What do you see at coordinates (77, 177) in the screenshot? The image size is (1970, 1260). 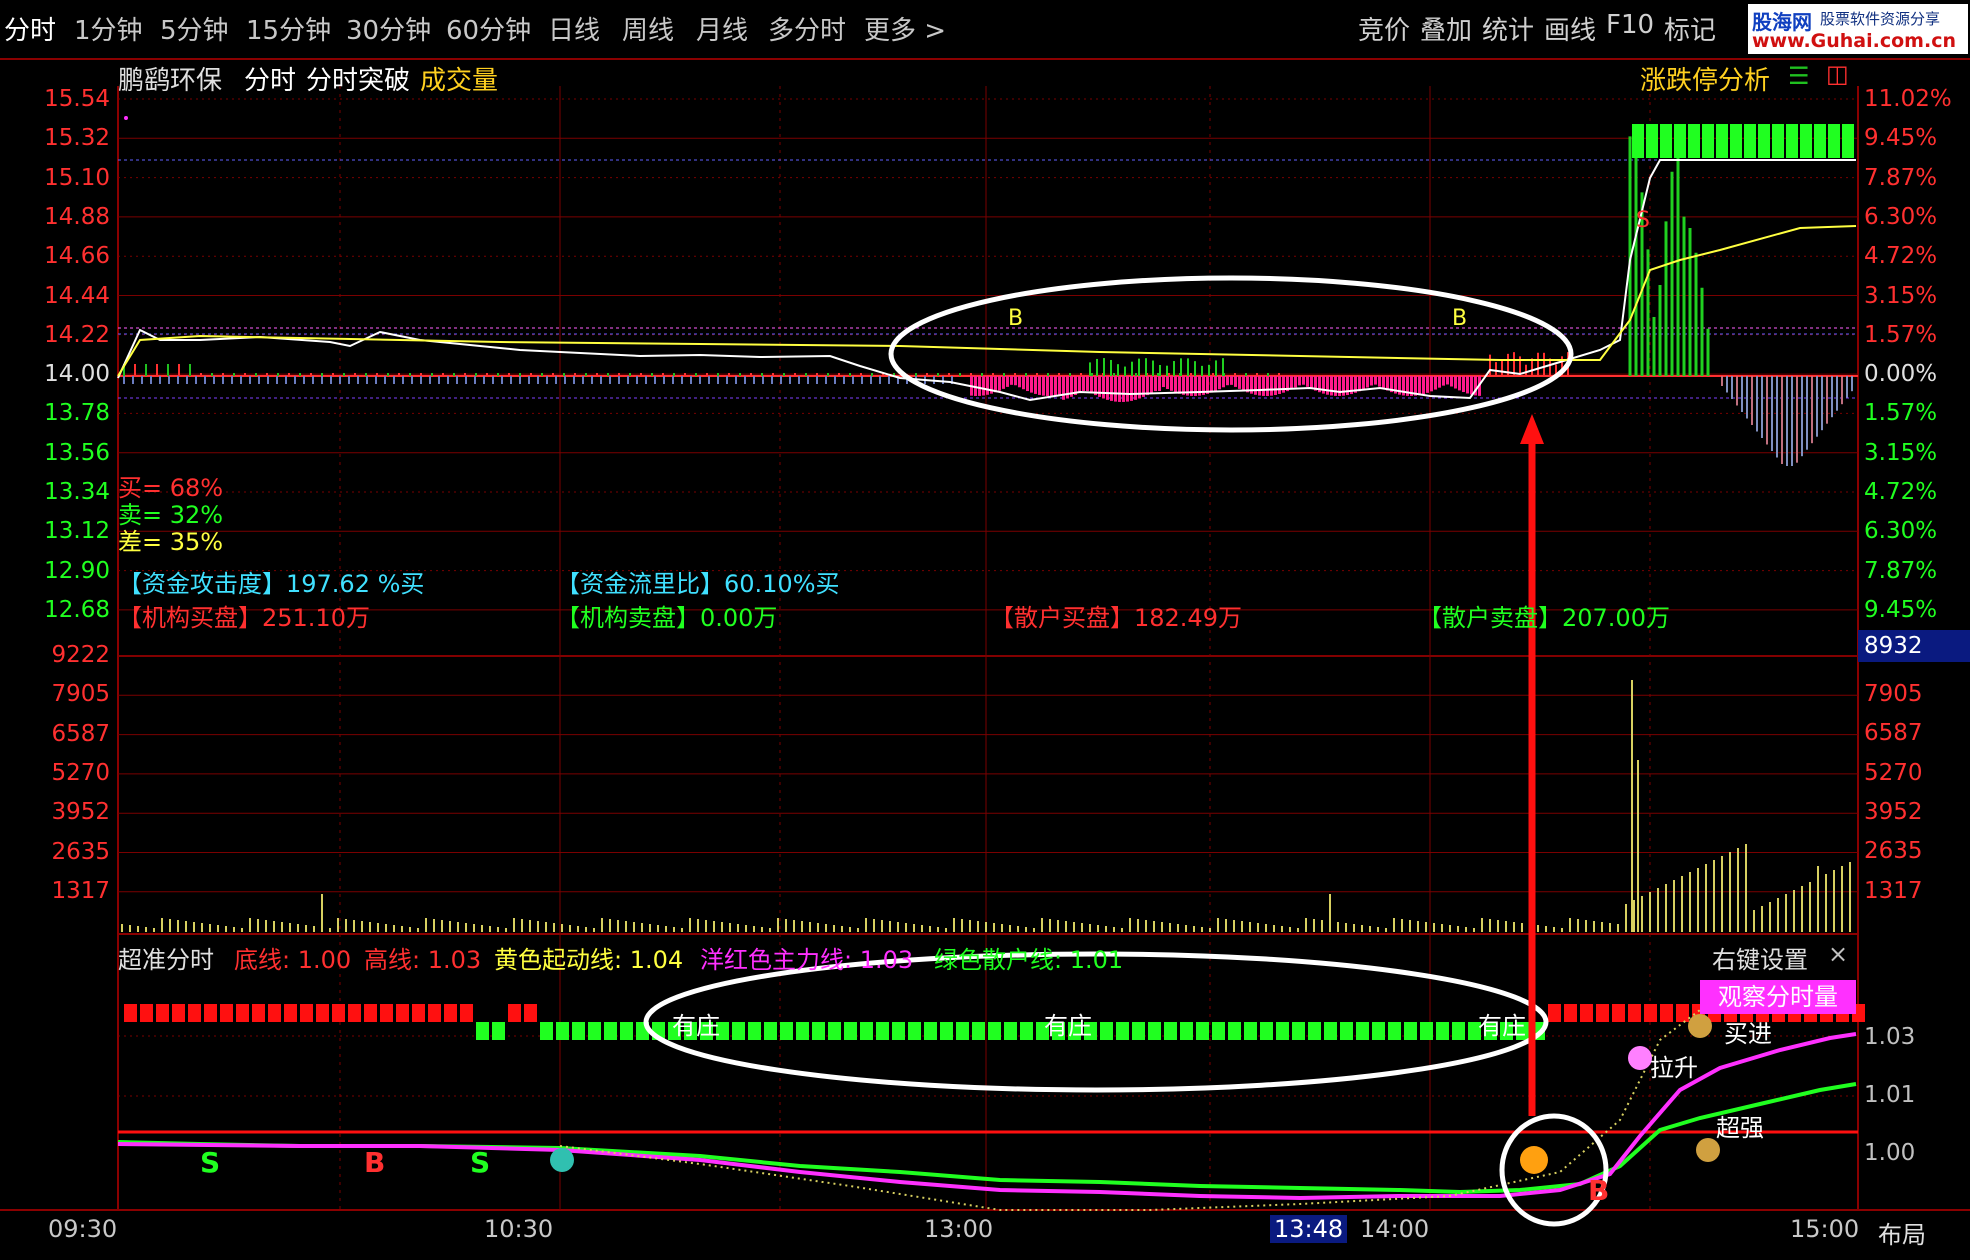 I see `price-tick-label: 15.10` at bounding box center [77, 177].